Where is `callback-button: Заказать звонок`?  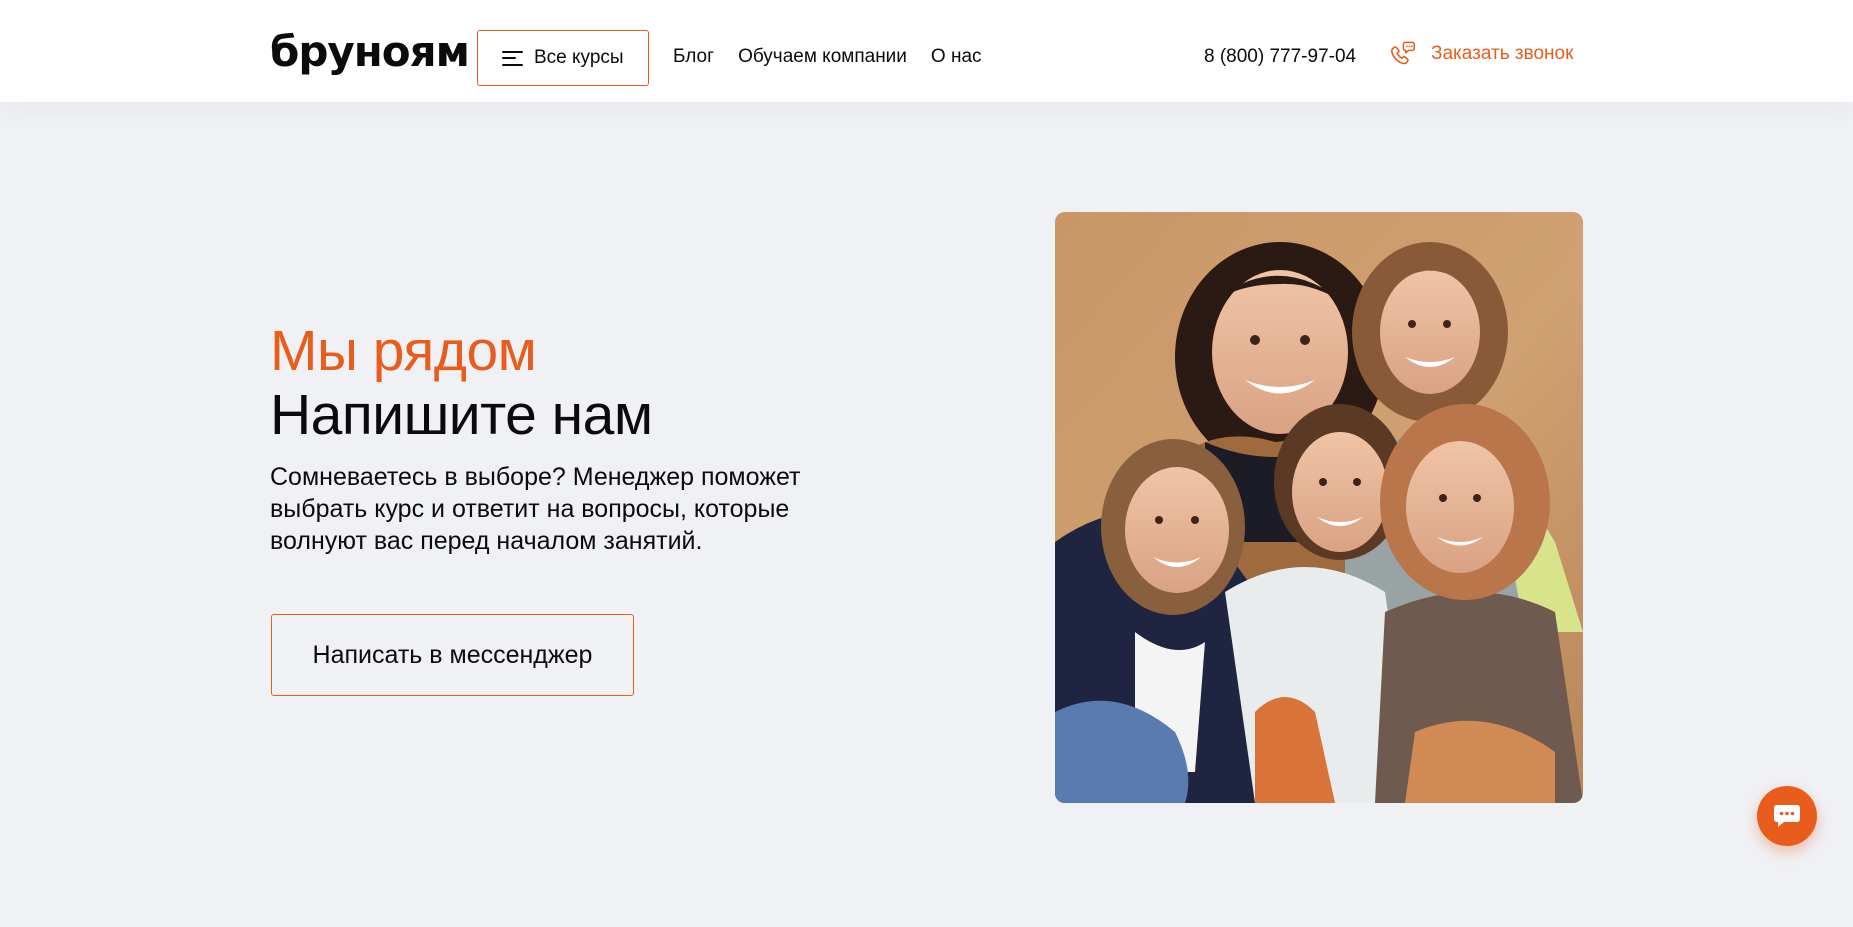
callback-button: Заказать звонок is located at coordinates (1480, 54).